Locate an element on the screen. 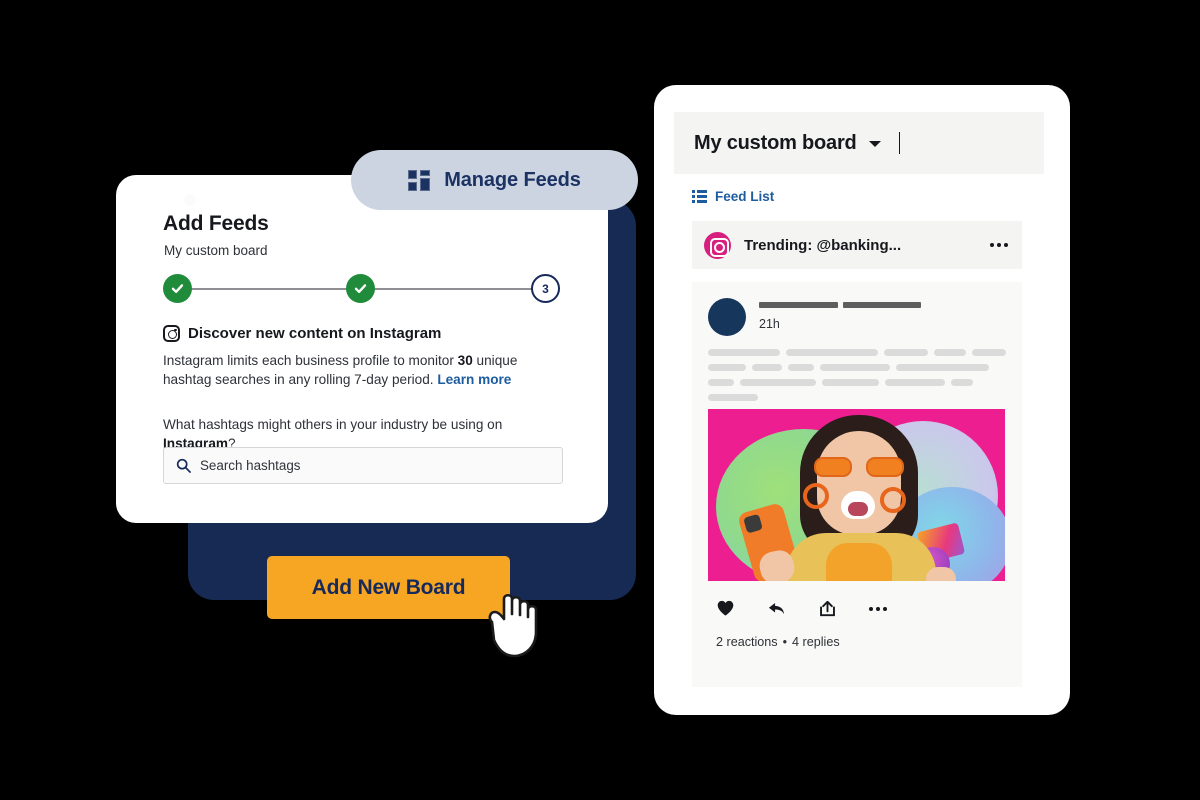  search-icon is located at coordinates (183, 465).